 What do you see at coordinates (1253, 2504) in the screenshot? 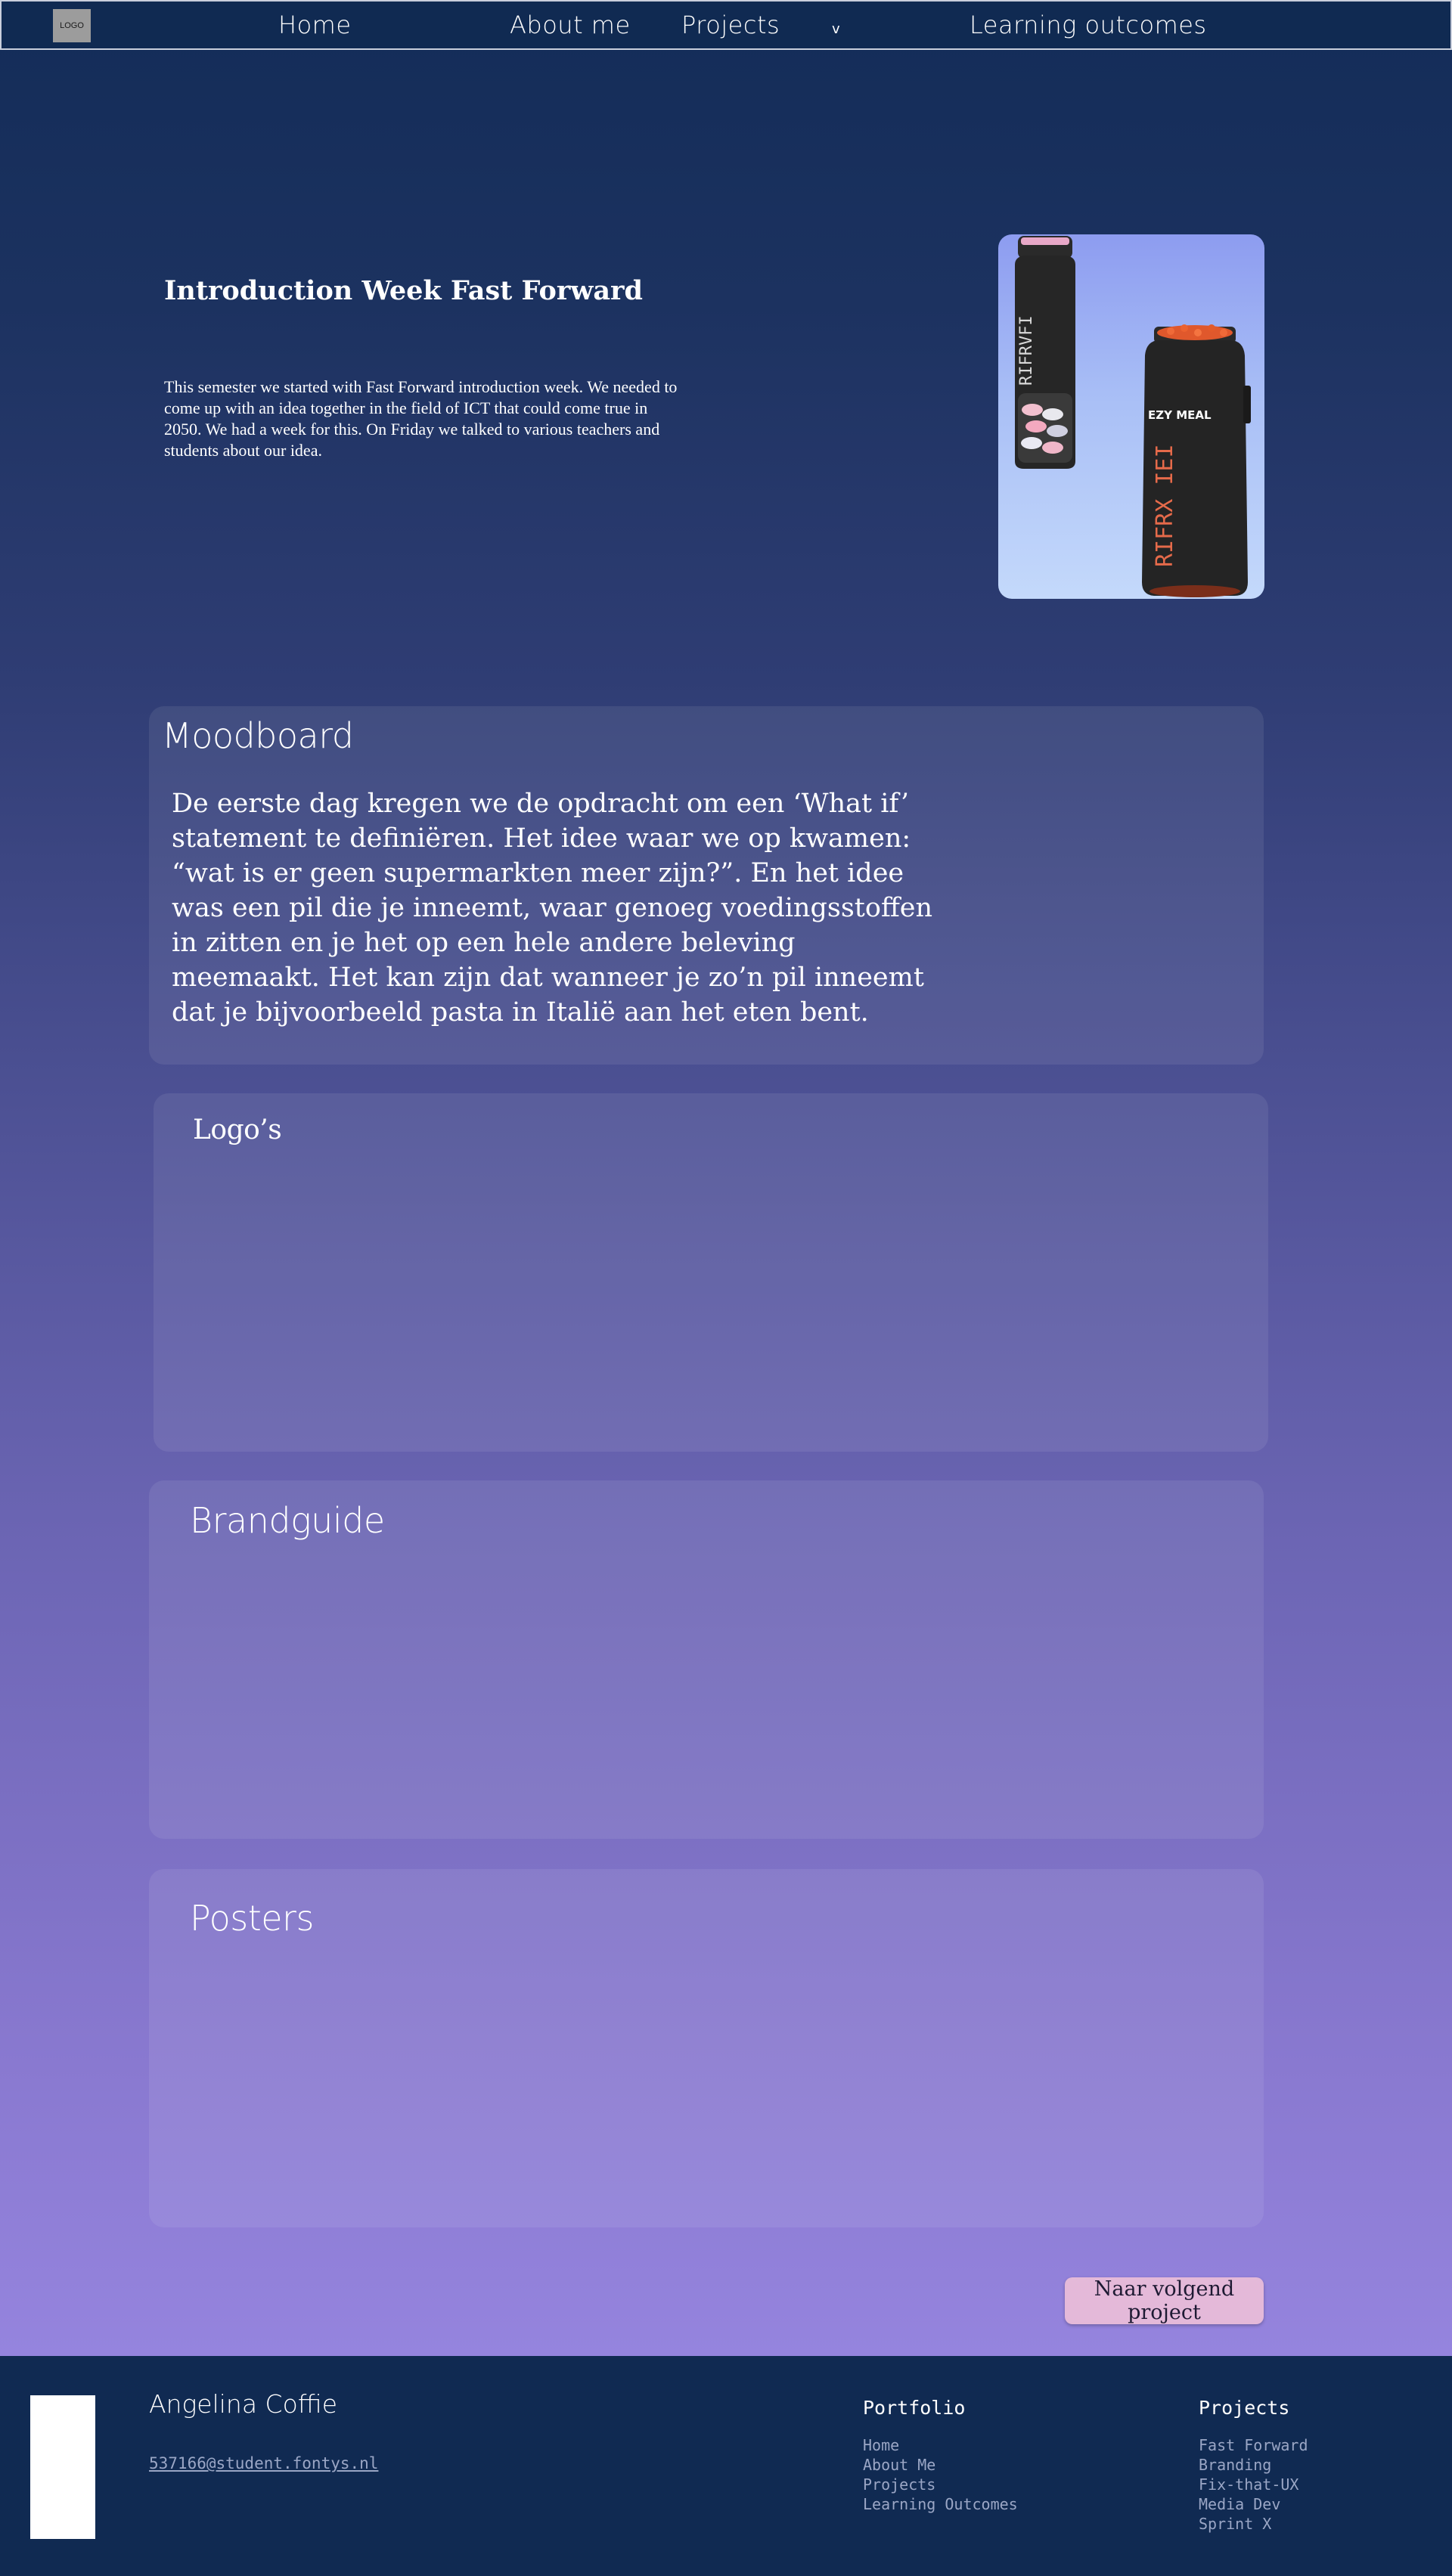
I see `footer-link-media-dev: Media Dev` at bounding box center [1253, 2504].